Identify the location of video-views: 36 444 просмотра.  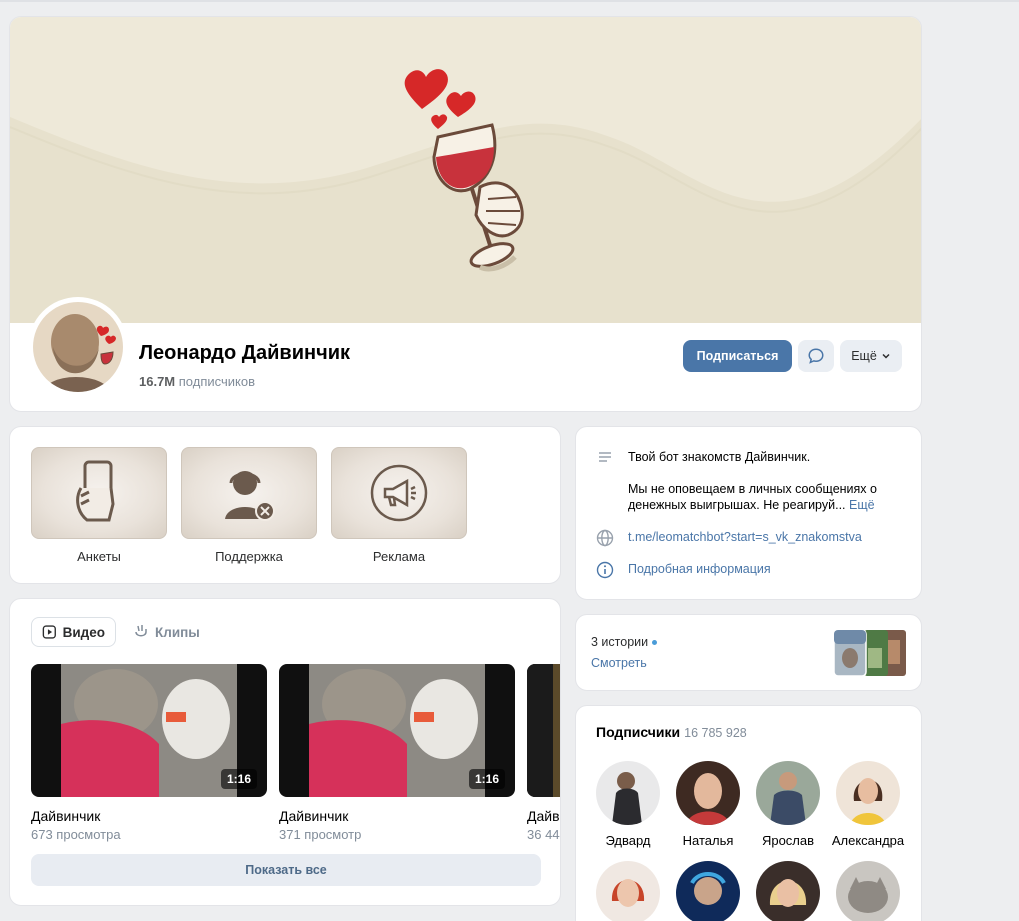
(543, 834).